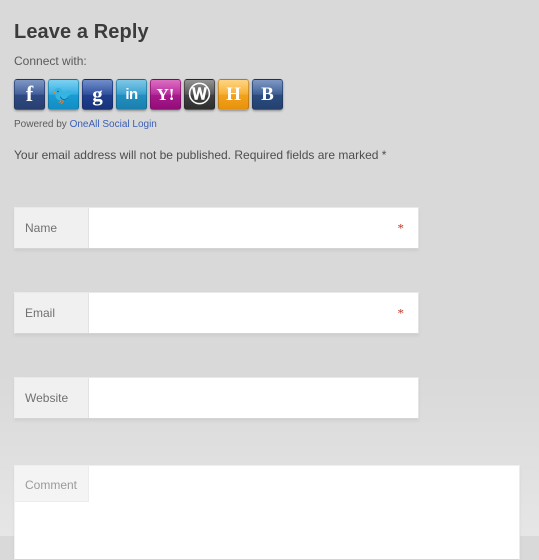 The width and height of the screenshot is (539, 560). I want to click on powered-by-text: Powered by OneAll Social Login, so click(85, 125).